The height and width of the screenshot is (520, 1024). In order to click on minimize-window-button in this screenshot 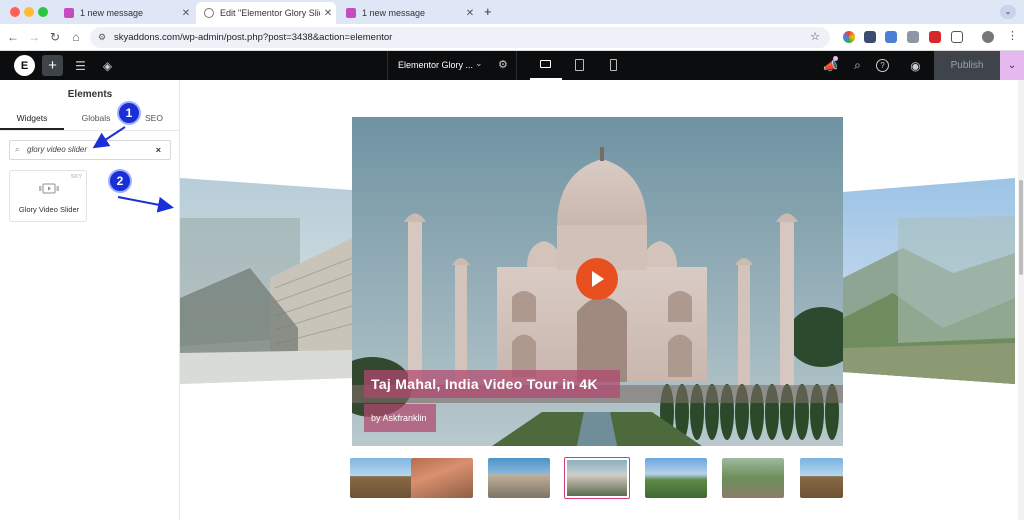, I will do `click(29, 12)`.